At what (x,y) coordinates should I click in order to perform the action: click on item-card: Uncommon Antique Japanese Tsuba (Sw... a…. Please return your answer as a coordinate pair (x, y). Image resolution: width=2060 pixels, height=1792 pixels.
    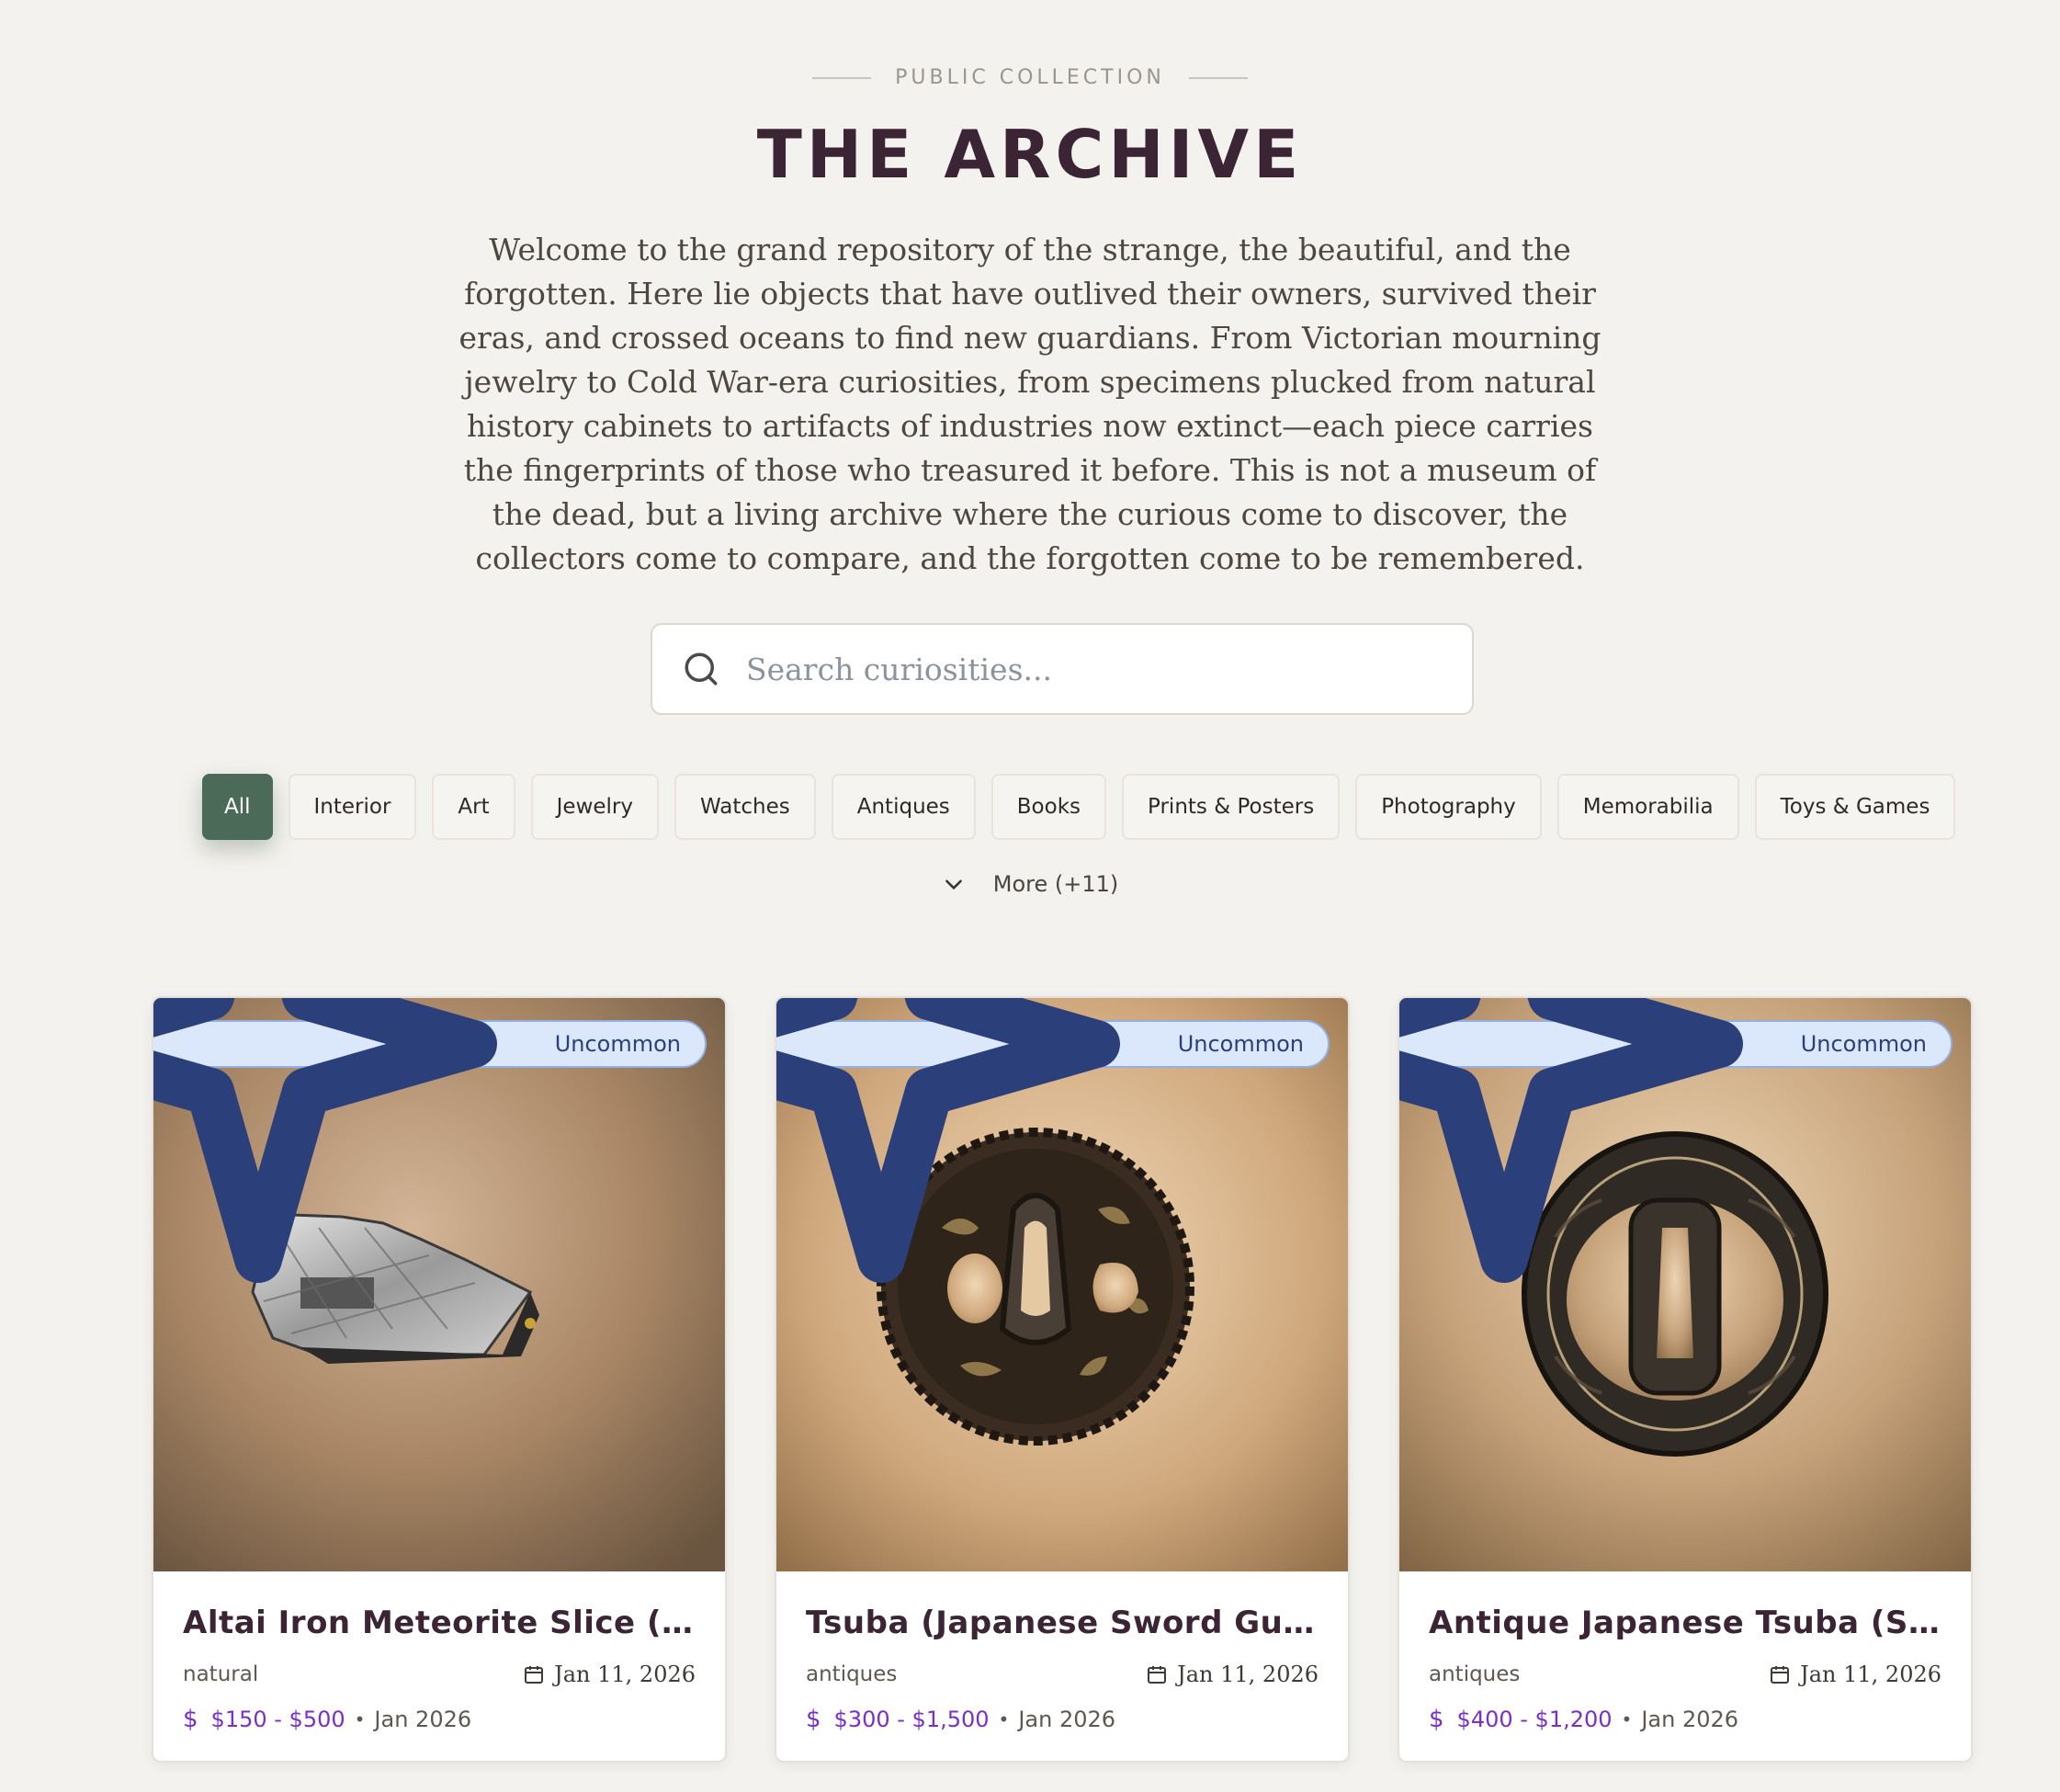
    Looking at the image, I should click on (1686, 1379).